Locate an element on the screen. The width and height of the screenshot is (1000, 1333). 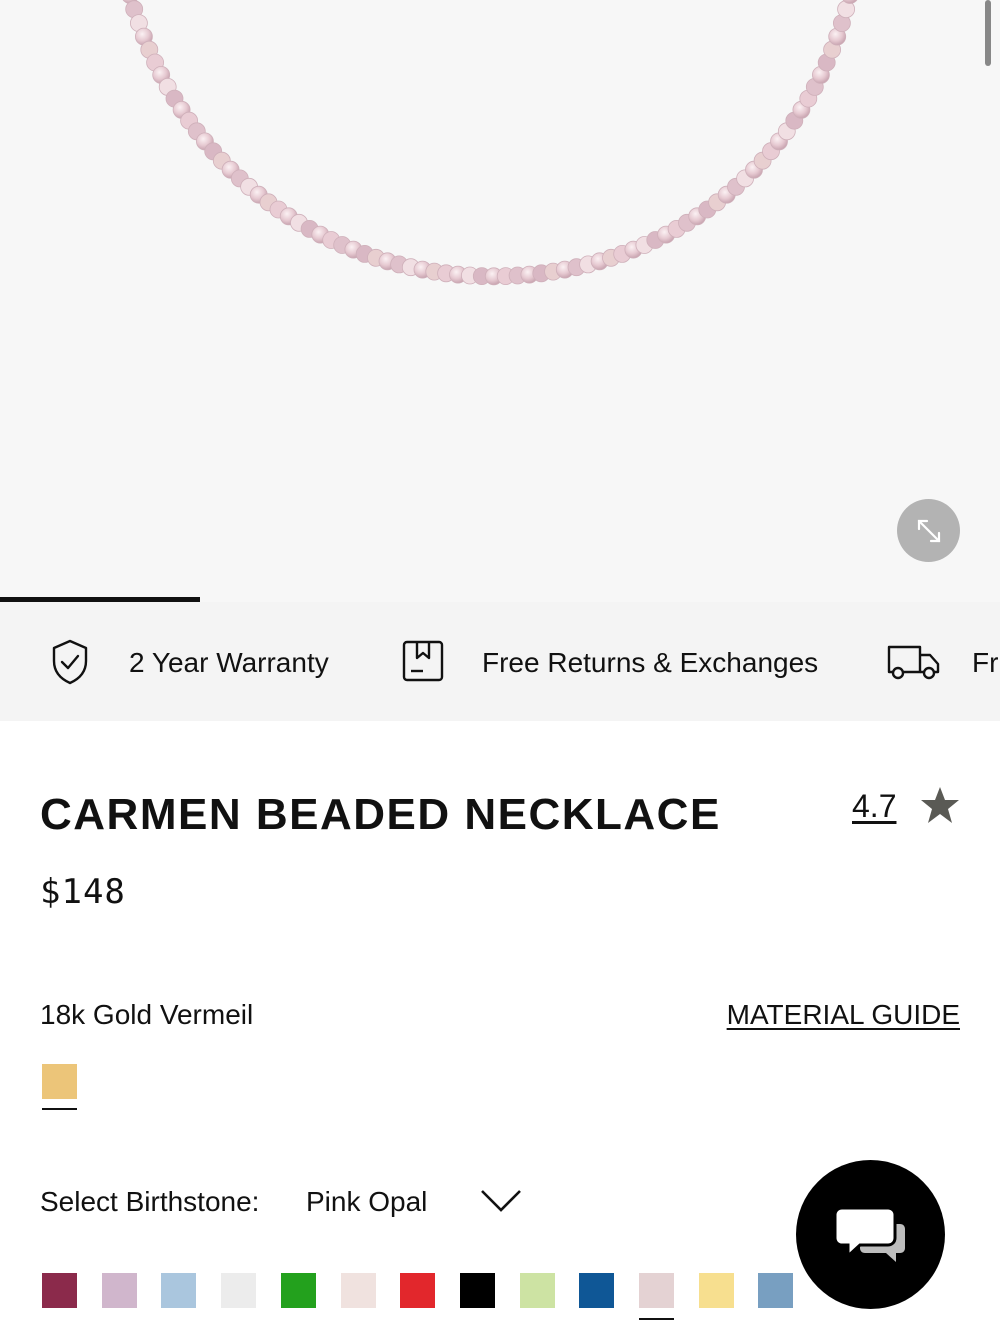
metal-swatch-selected-indicator is located at coordinates (59, 1109).